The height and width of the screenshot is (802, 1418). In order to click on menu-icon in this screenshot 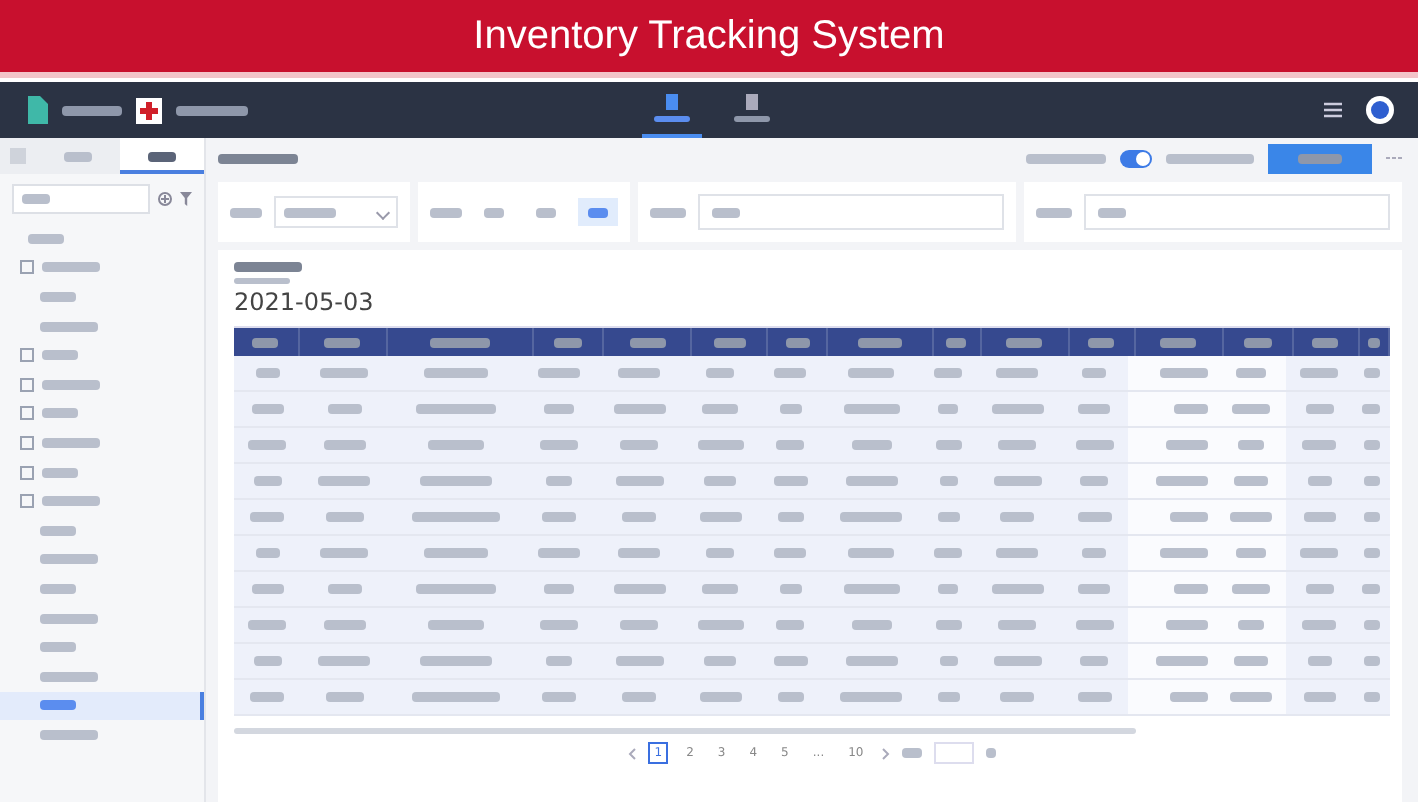, I will do `click(1333, 110)`.